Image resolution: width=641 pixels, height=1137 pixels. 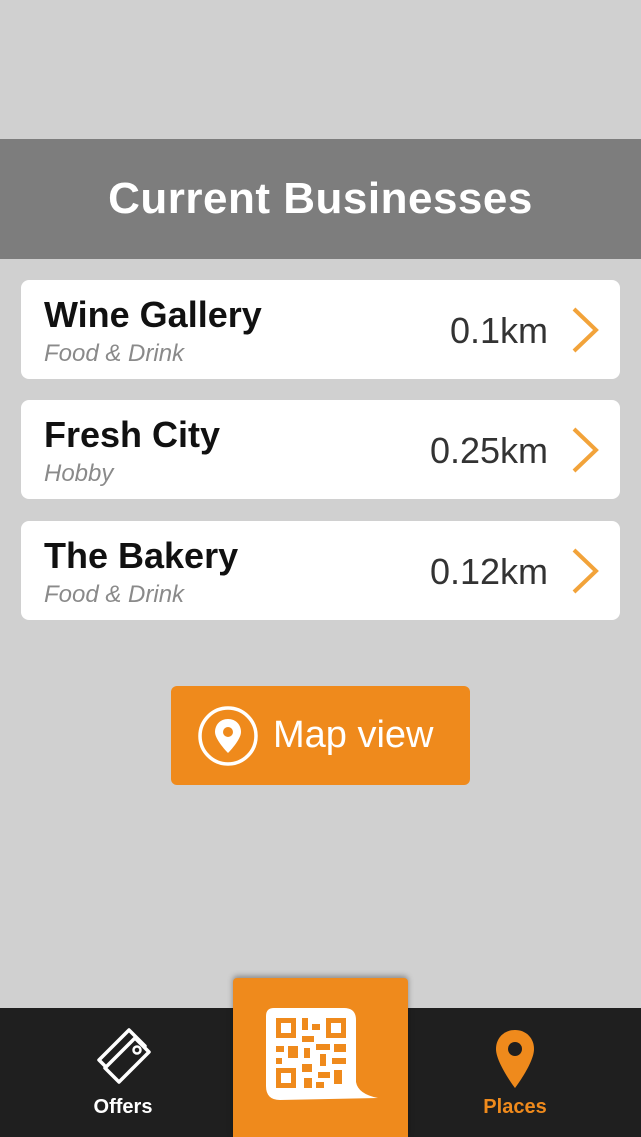 What do you see at coordinates (320, 570) in the screenshot?
I see `business-row-the-bakery: The Bakery Food & Drink 0.12km` at bounding box center [320, 570].